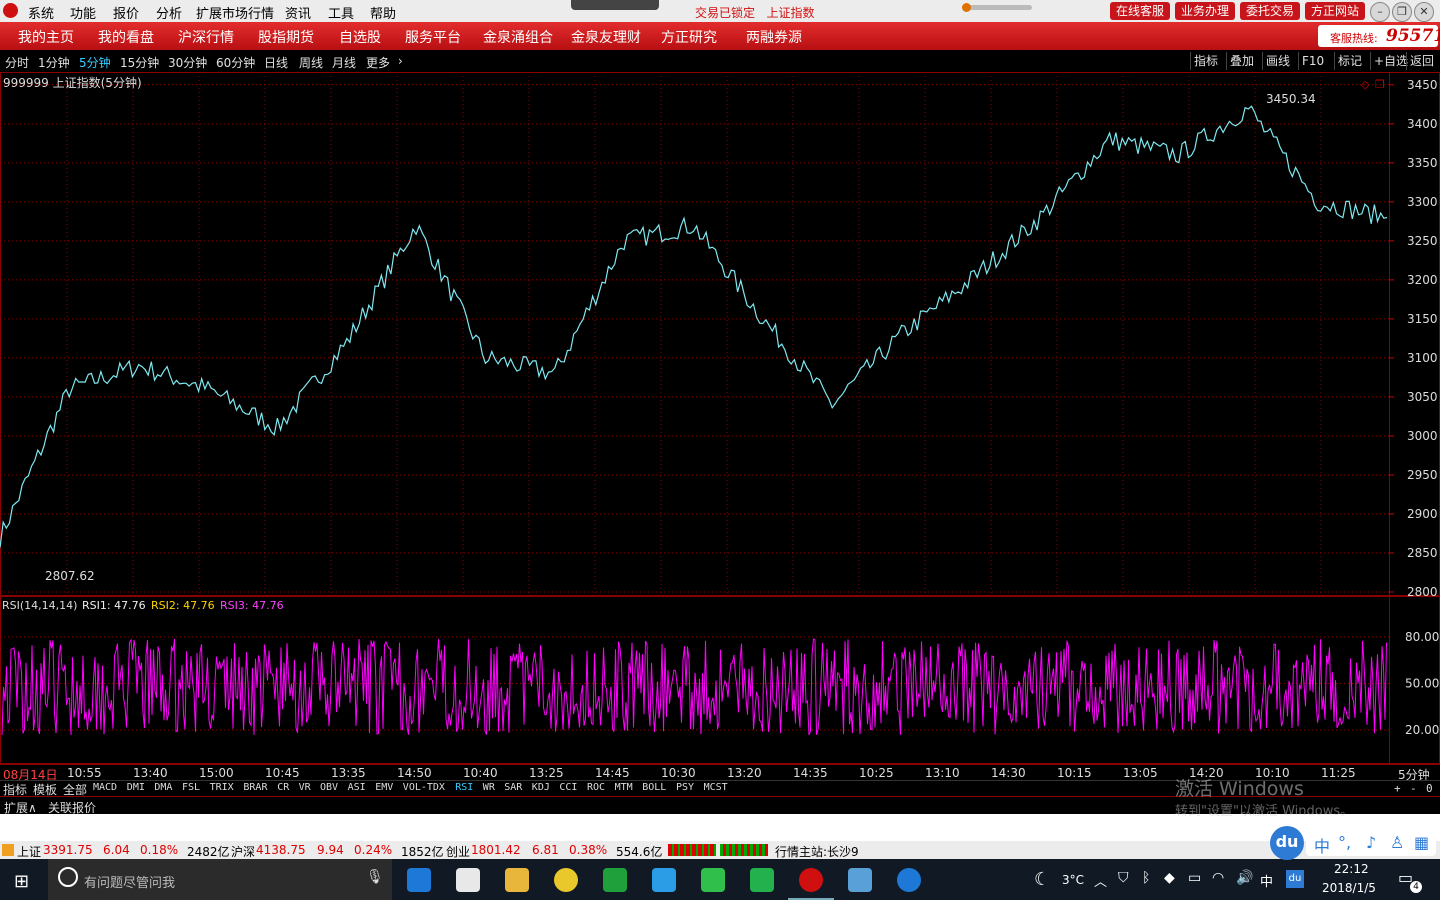 The image size is (1440, 900). What do you see at coordinates (654, 787) in the screenshot?
I see `indicator-tab-boll: BOLL` at bounding box center [654, 787].